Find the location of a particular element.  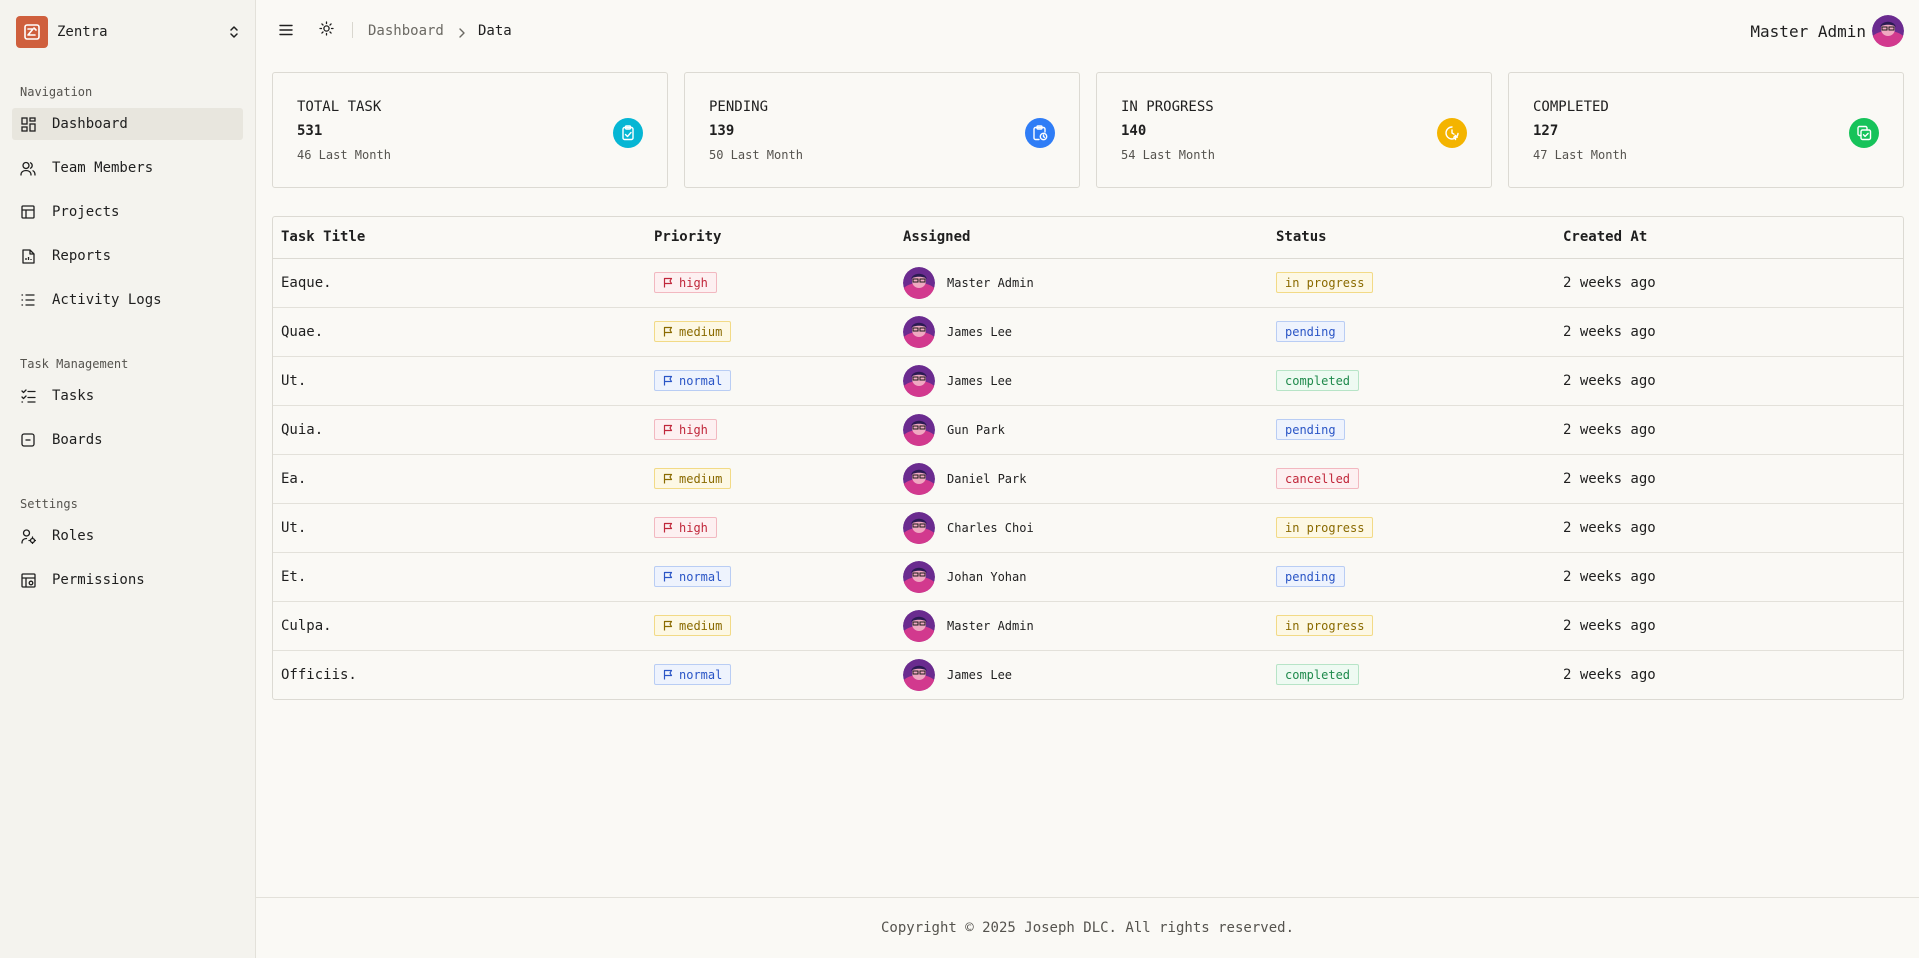

assigned-cell: Daniel Park is located at coordinates (1081, 479).